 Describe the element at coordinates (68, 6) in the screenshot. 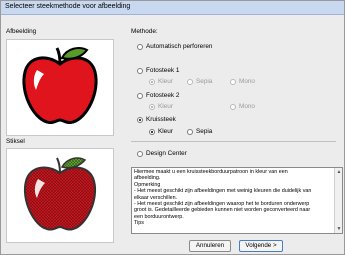

I see `dialog-title: Selecteer steekmethode voor afbeelding` at that location.